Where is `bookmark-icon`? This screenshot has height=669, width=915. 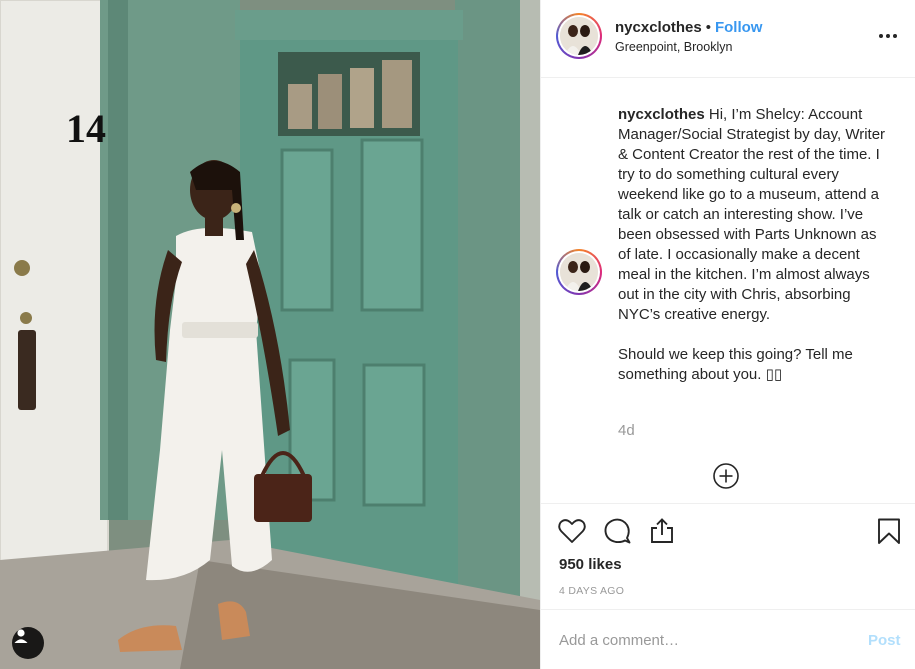 bookmark-icon is located at coordinates (889, 531).